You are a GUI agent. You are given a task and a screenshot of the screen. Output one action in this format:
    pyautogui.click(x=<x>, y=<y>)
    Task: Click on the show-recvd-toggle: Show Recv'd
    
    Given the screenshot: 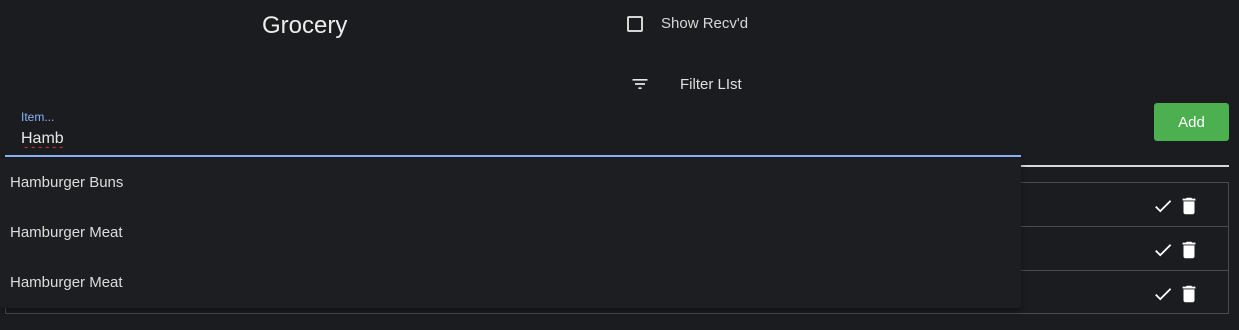 What is the action you would take?
    pyautogui.click(x=687, y=23)
    